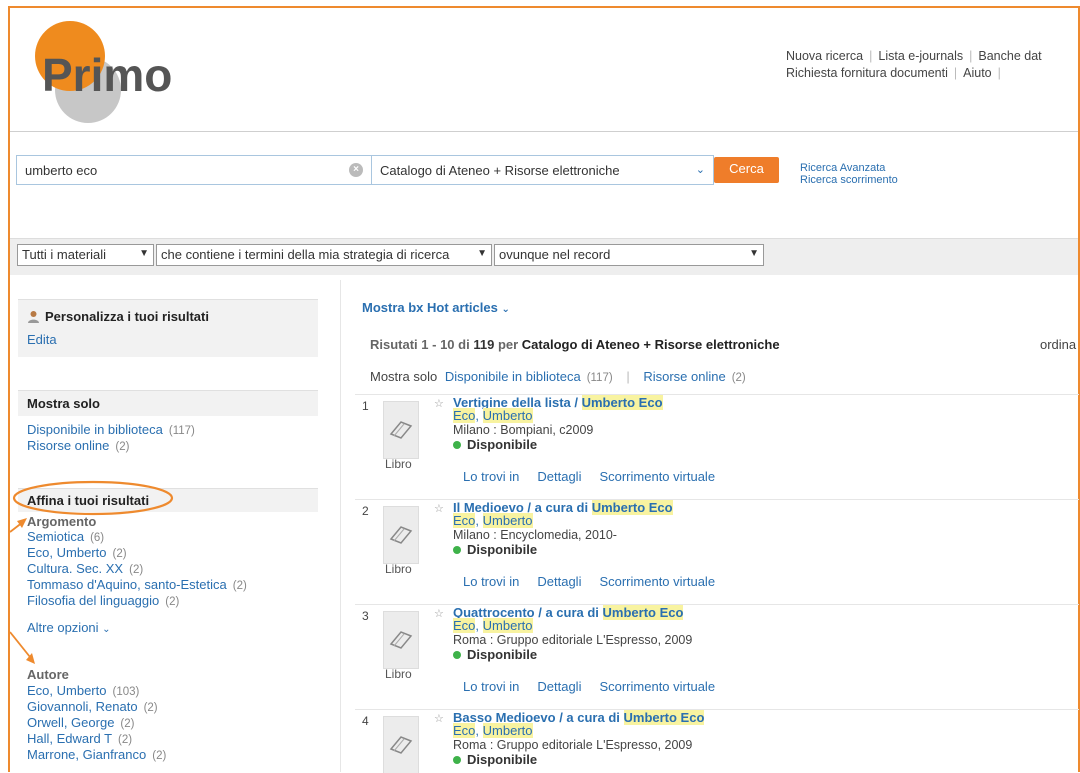 The height and width of the screenshot is (773, 1080). What do you see at coordinates (1058, 344) in the screenshot?
I see `sort-label: ordina` at bounding box center [1058, 344].